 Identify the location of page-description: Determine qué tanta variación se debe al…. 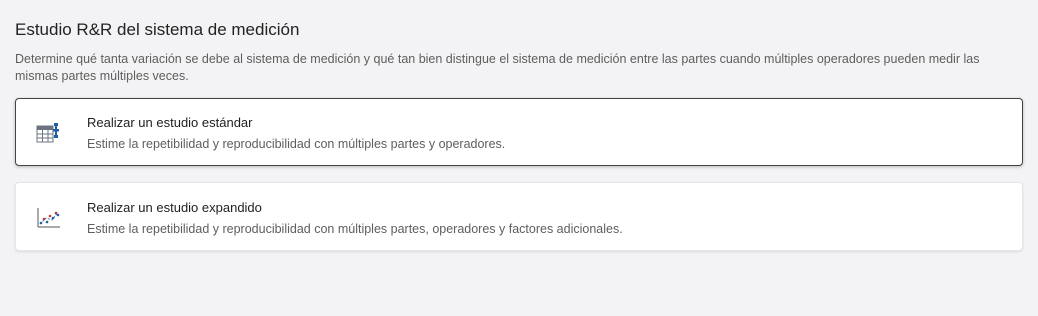
(497, 67).